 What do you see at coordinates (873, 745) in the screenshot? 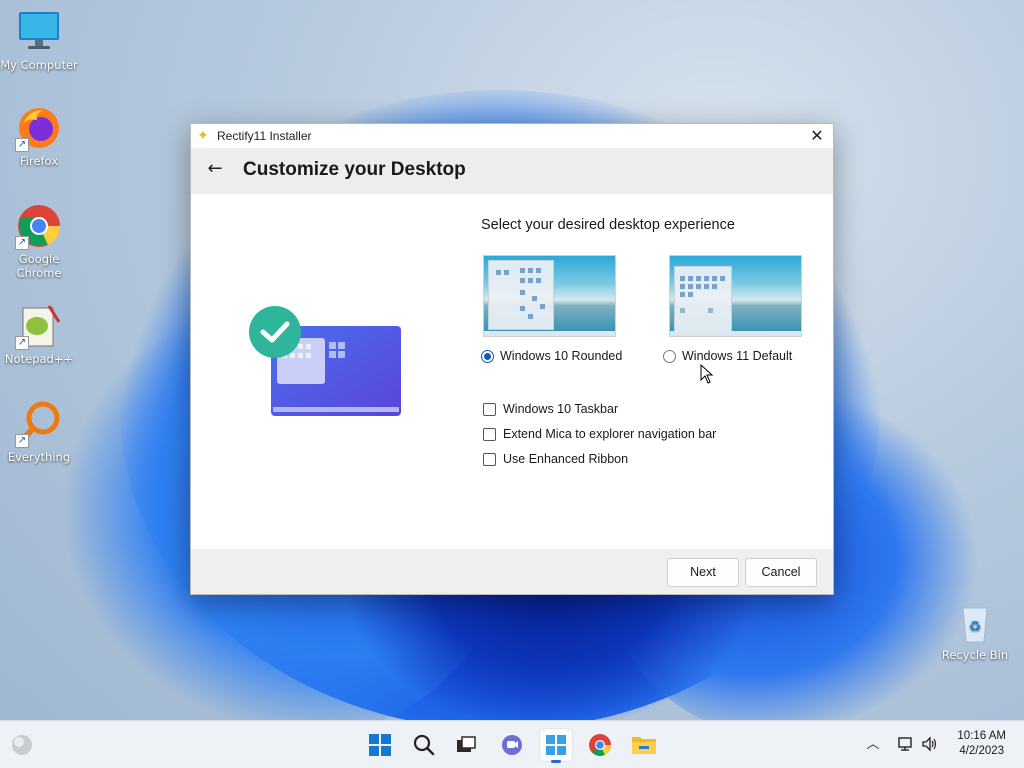
I see `show-hidden-icons-chevron-icon: ︿` at bounding box center [873, 745].